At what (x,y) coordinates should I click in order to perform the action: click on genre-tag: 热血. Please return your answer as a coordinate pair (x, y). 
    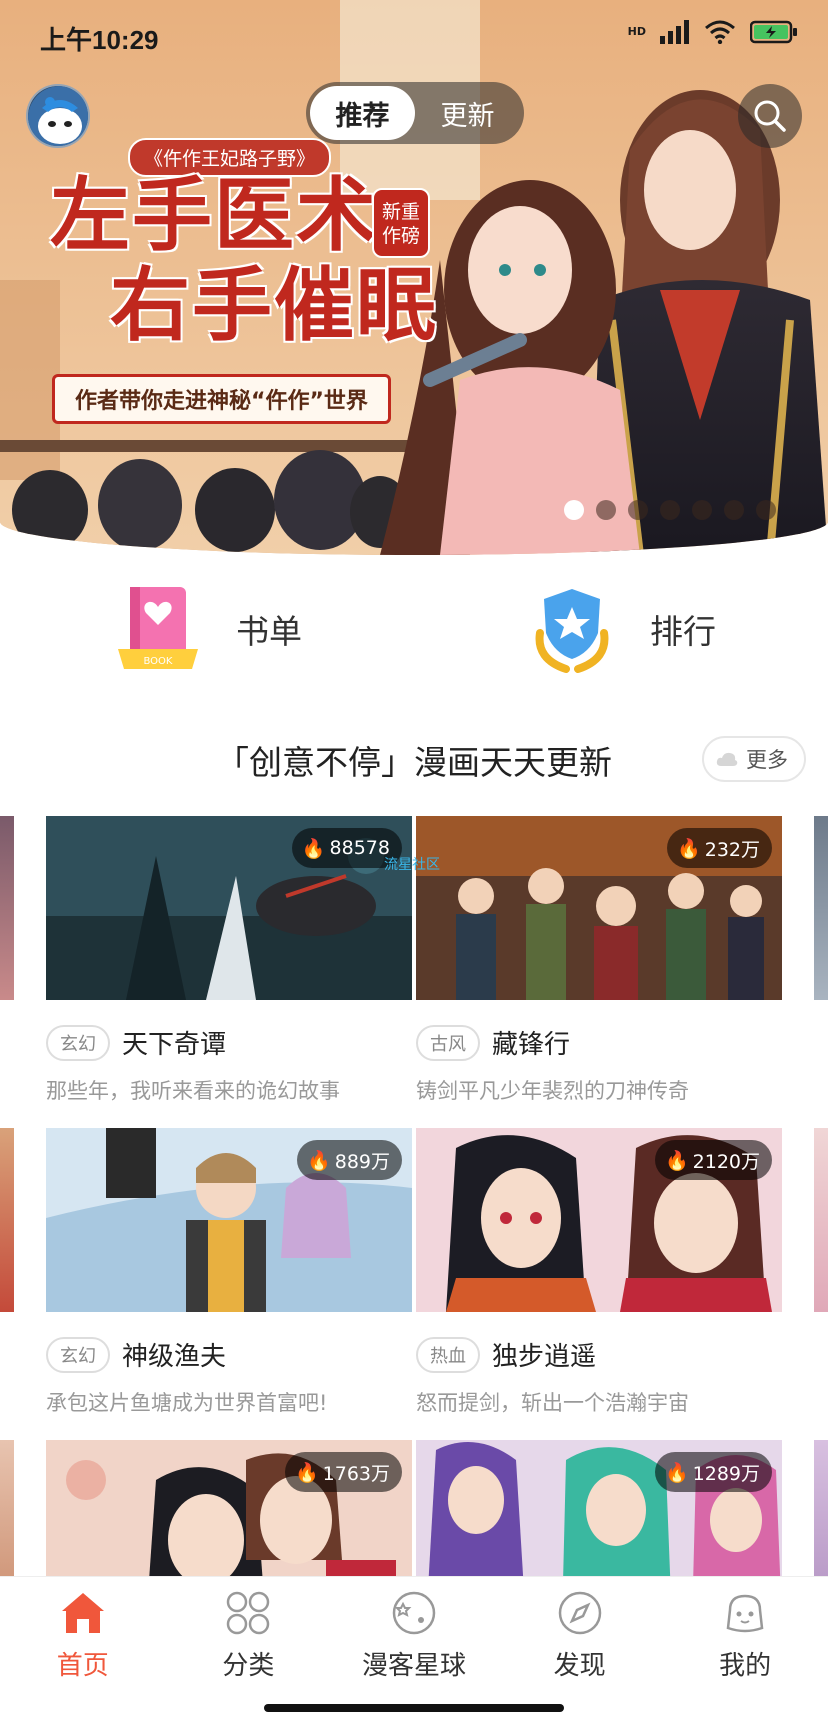
    Looking at the image, I should click on (448, 1354).